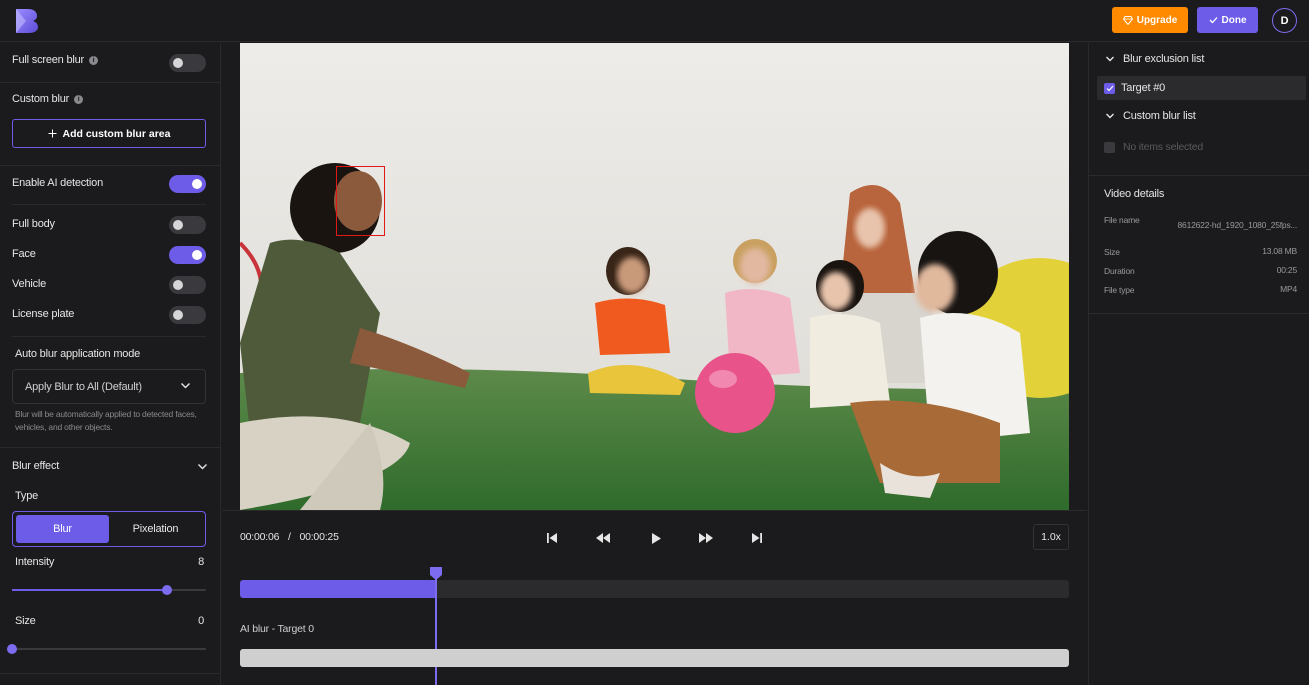  What do you see at coordinates (1163, 147) in the screenshot?
I see `no-items-label: No items selected` at bounding box center [1163, 147].